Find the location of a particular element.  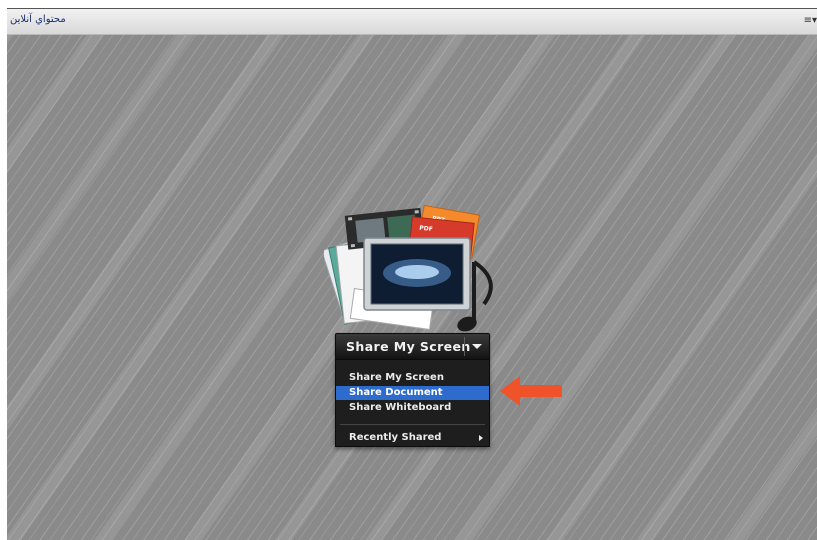

red-arrow-icon is located at coordinates (531, 391).